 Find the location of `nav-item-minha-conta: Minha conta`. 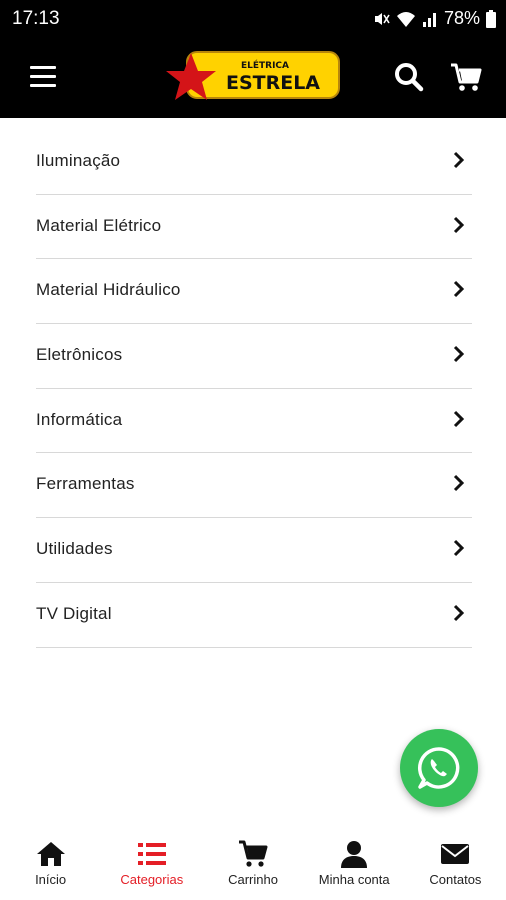

nav-item-minha-conta: Minha conta is located at coordinates (354, 865).